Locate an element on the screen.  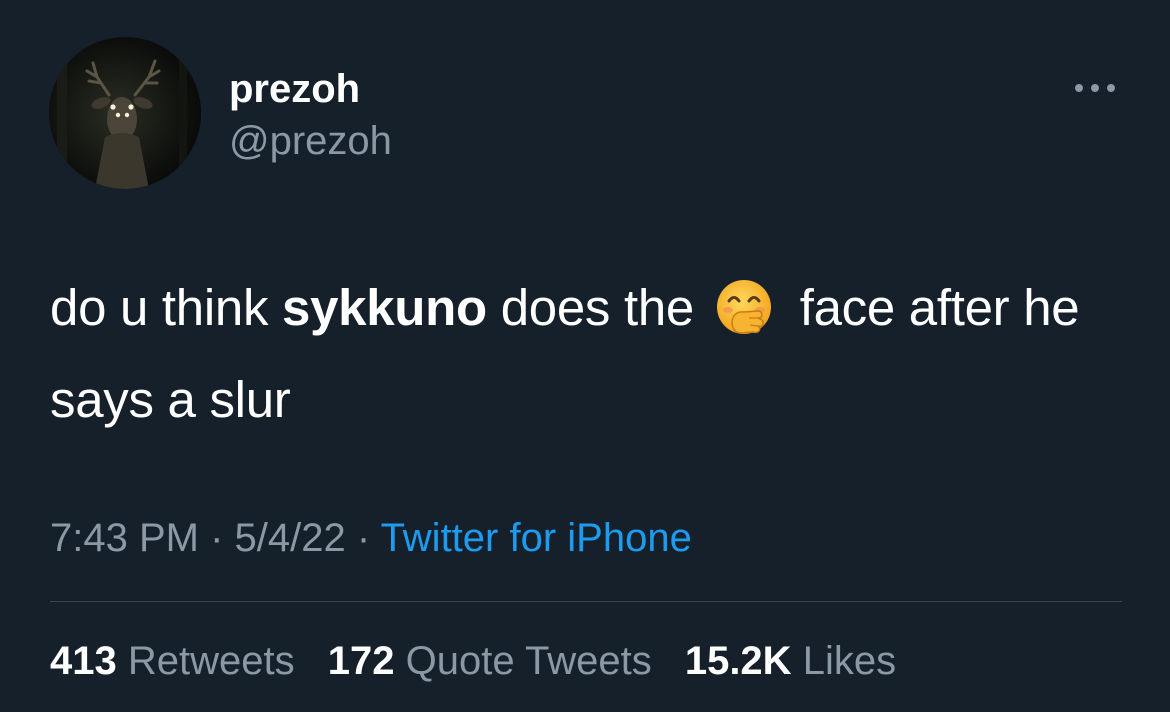
more-icon is located at coordinates (1095, 88).